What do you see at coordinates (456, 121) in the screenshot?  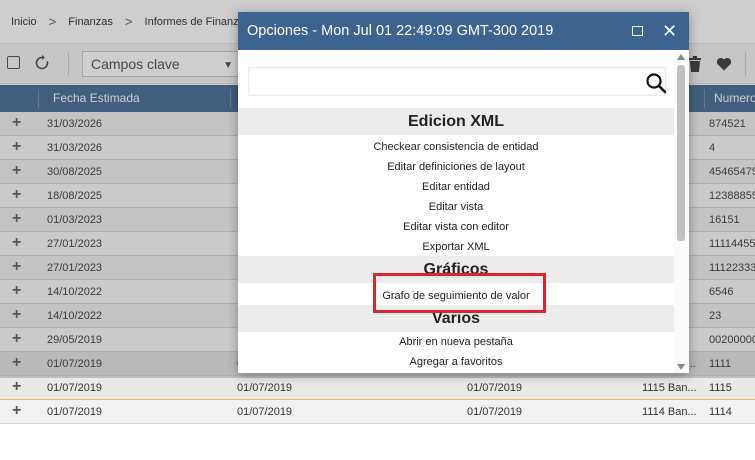 I see `menu-section-title: Edicion XML` at bounding box center [456, 121].